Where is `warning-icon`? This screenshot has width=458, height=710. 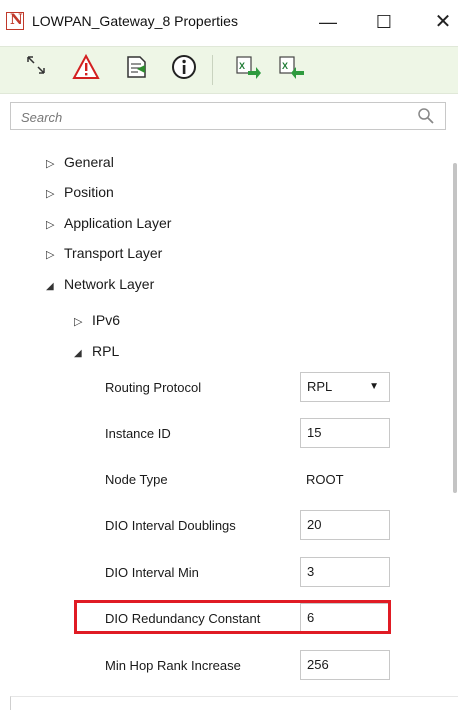 warning-icon is located at coordinates (86, 69).